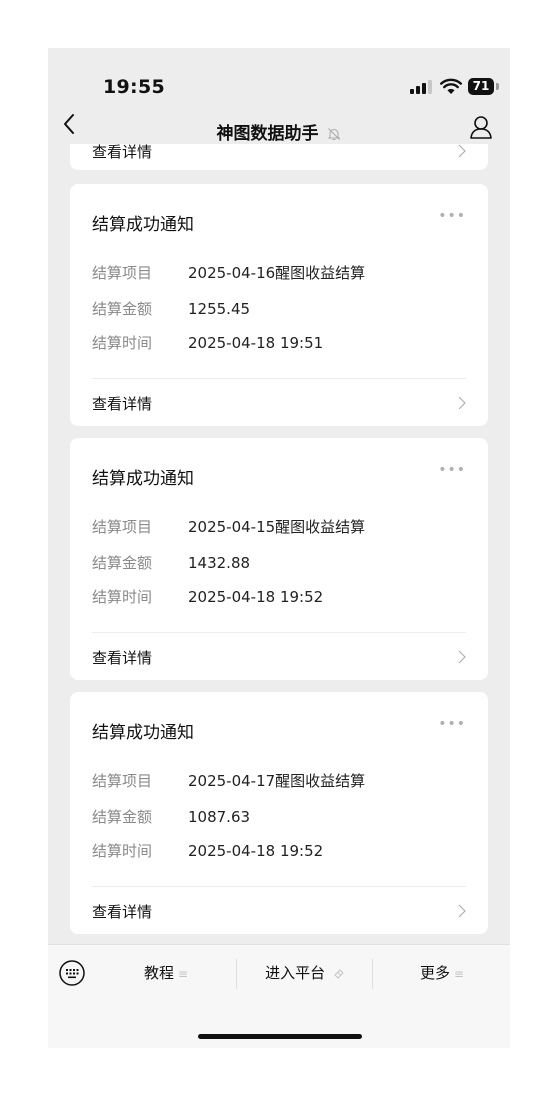  I want to click on row-value: 2025-04-15醒图收益结算, so click(277, 527).